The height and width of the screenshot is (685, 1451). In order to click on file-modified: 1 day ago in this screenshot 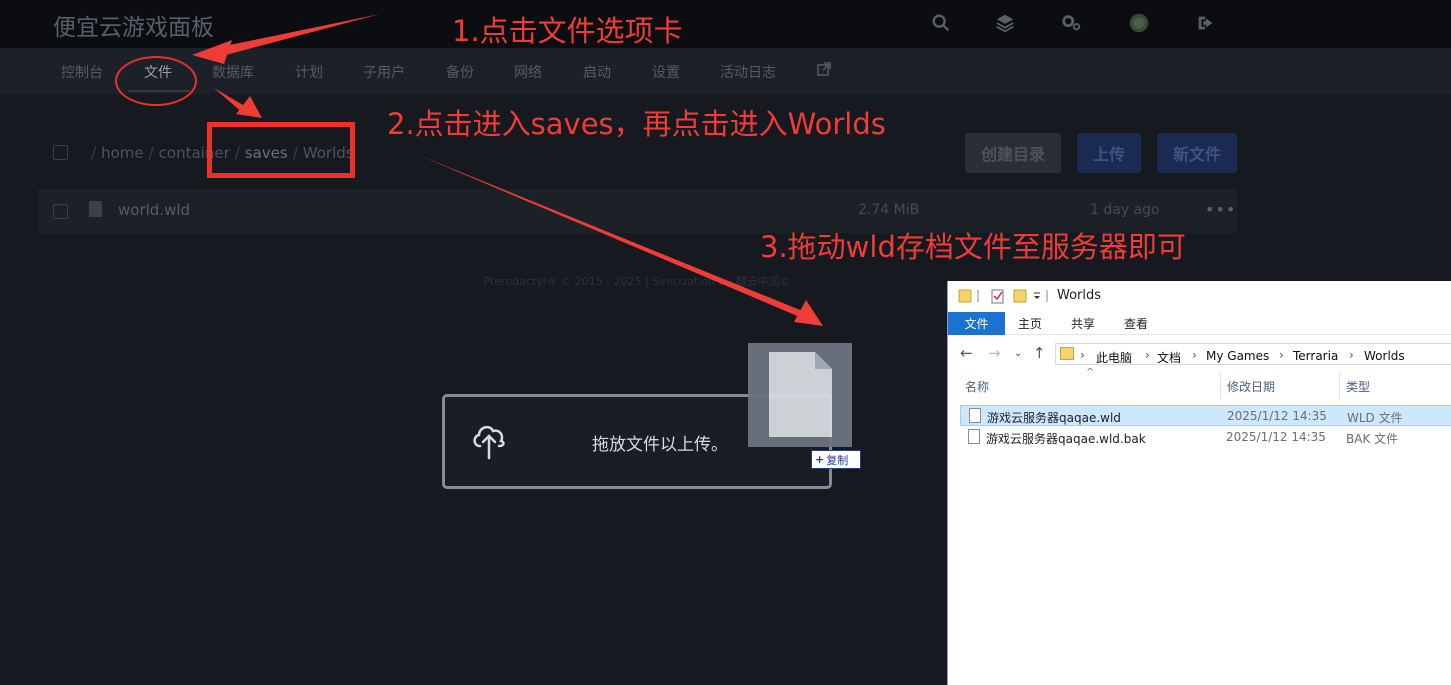, I will do `click(1125, 210)`.